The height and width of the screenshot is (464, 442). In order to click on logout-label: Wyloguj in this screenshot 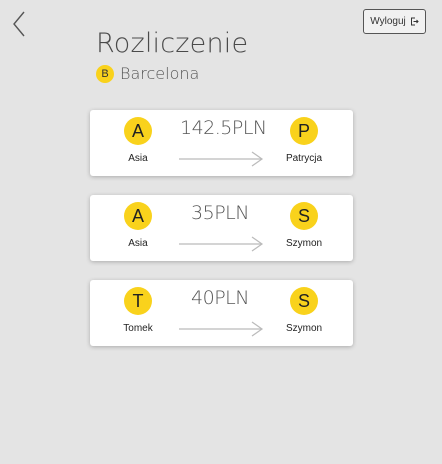, I will do `click(388, 21)`.